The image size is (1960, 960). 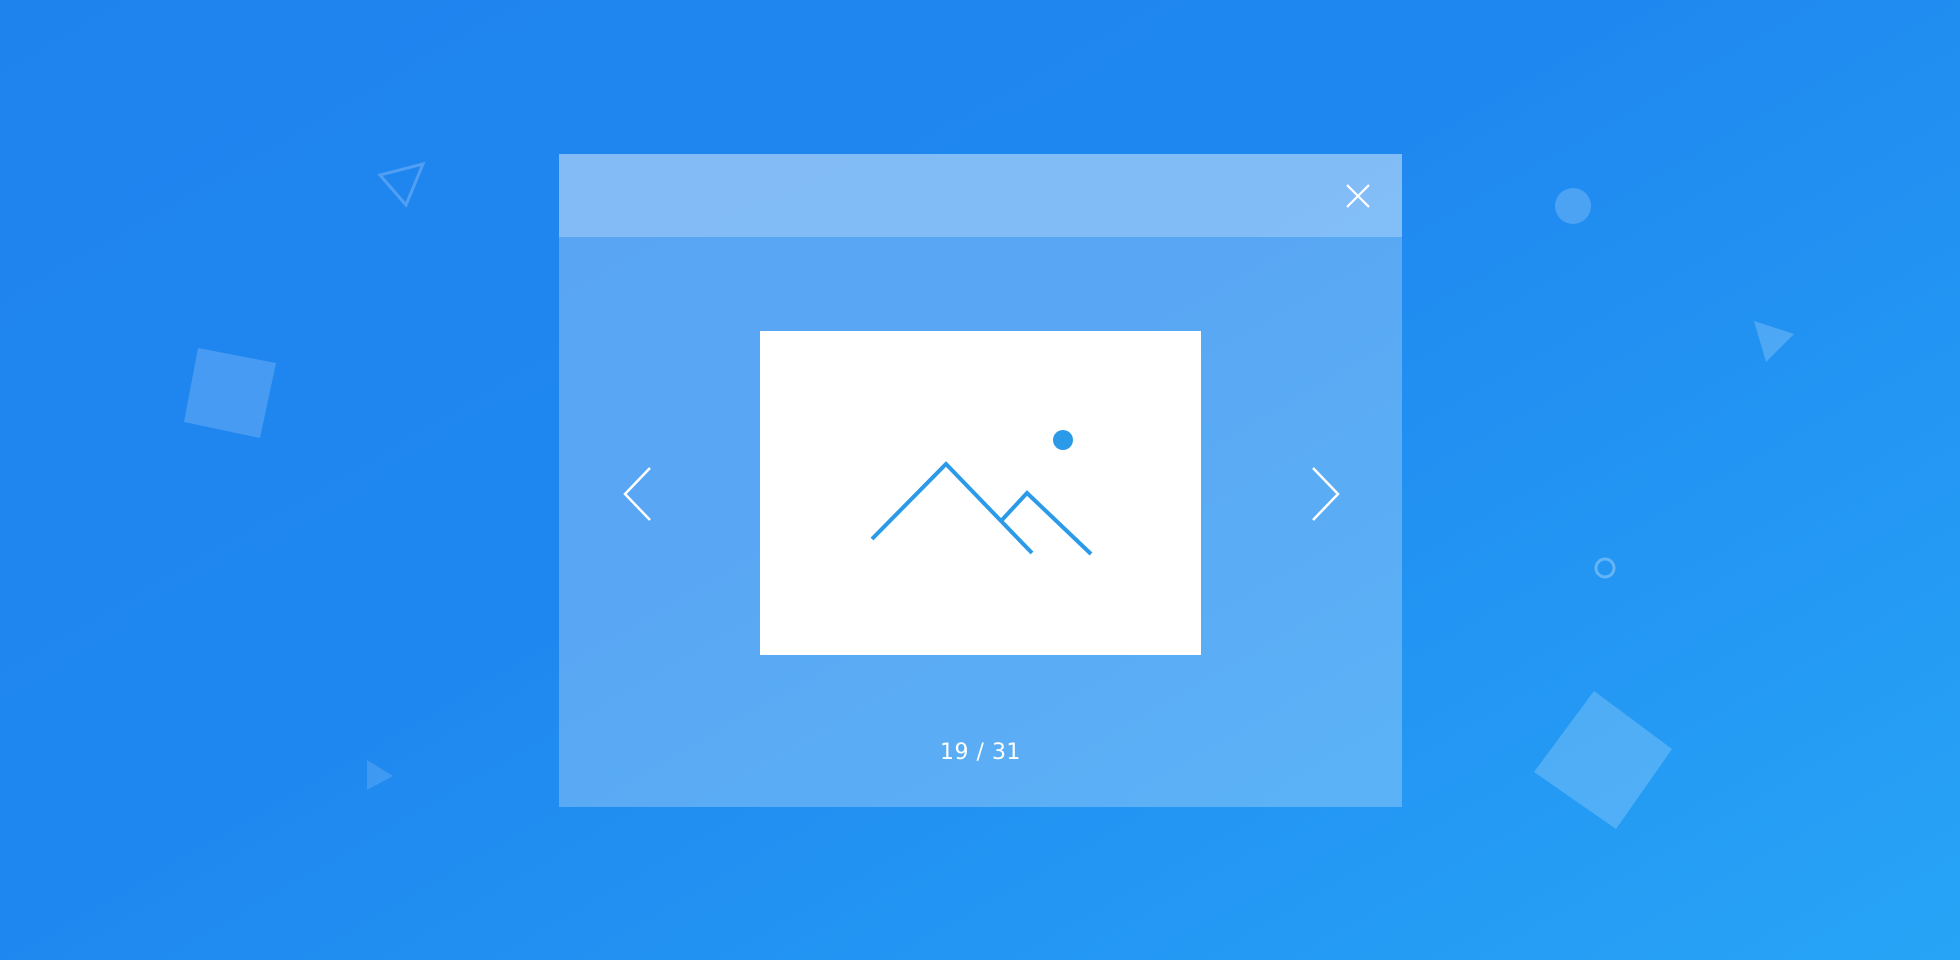 I want to click on circle-outline-shape, so click(x=1605, y=568).